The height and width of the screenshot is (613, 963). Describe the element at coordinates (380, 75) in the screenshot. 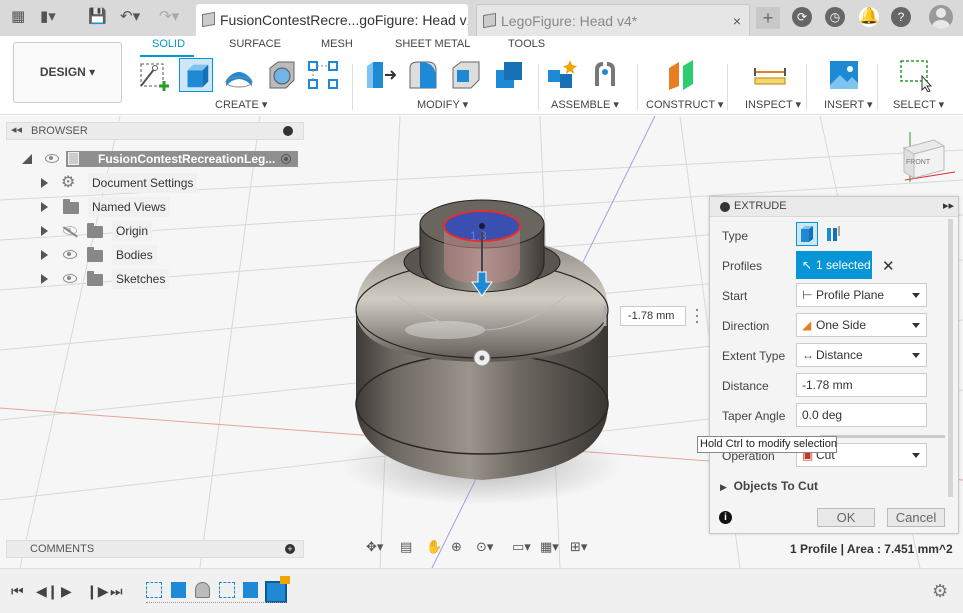

I see `press-pull-icon` at that location.